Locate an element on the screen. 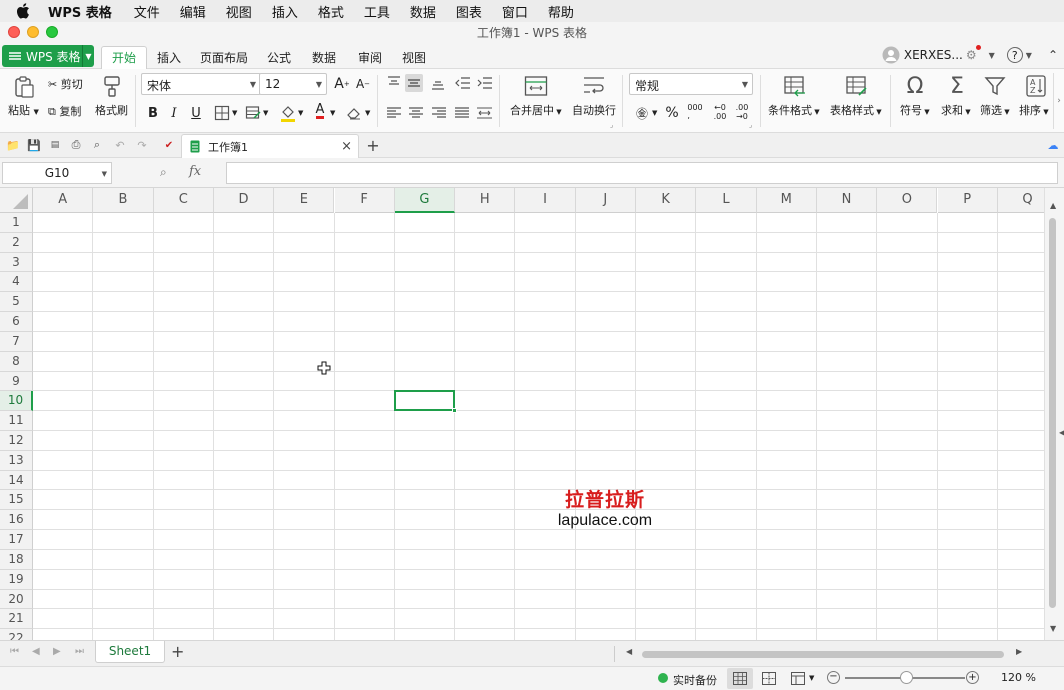 This screenshot has width=1064, height=690. decrease-font-icon: A − is located at coordinates (363, 84).